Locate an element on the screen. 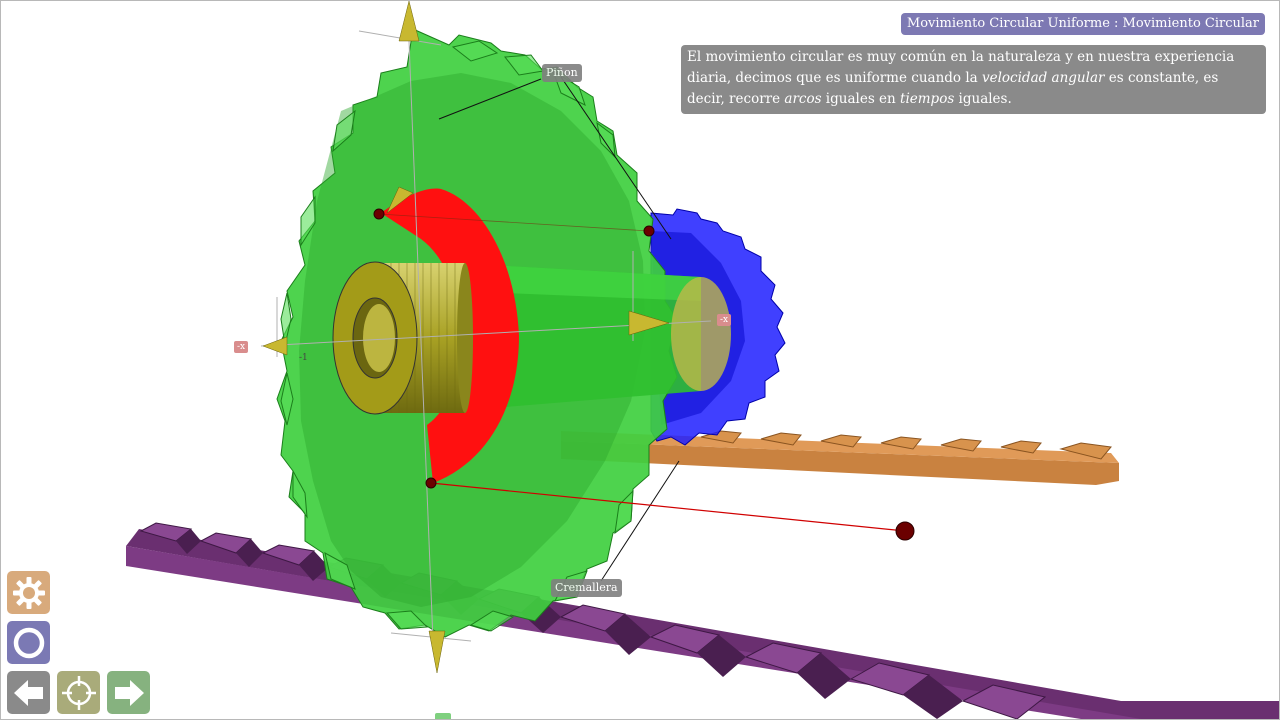  axis-label-x-negative: -x is located at coordinates (241, 347).